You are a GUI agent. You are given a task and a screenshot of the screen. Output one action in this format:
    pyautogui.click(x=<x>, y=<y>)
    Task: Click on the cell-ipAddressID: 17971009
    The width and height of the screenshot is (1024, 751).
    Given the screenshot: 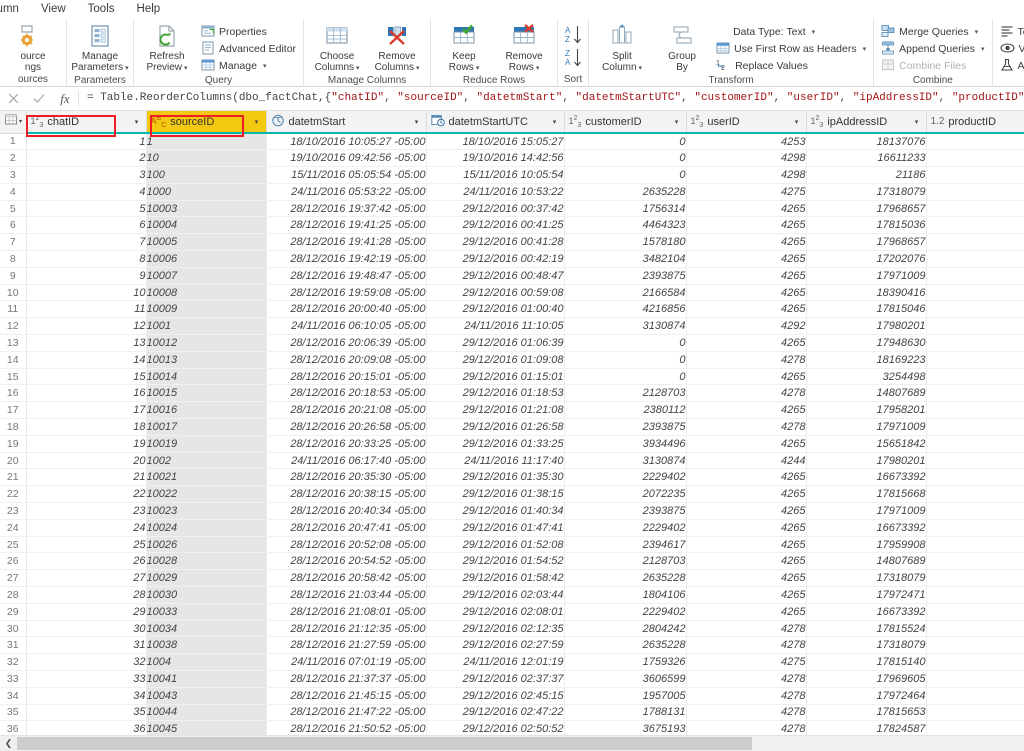 What is the action you would take?
    pyautogui.click(x=866, y=511)
    